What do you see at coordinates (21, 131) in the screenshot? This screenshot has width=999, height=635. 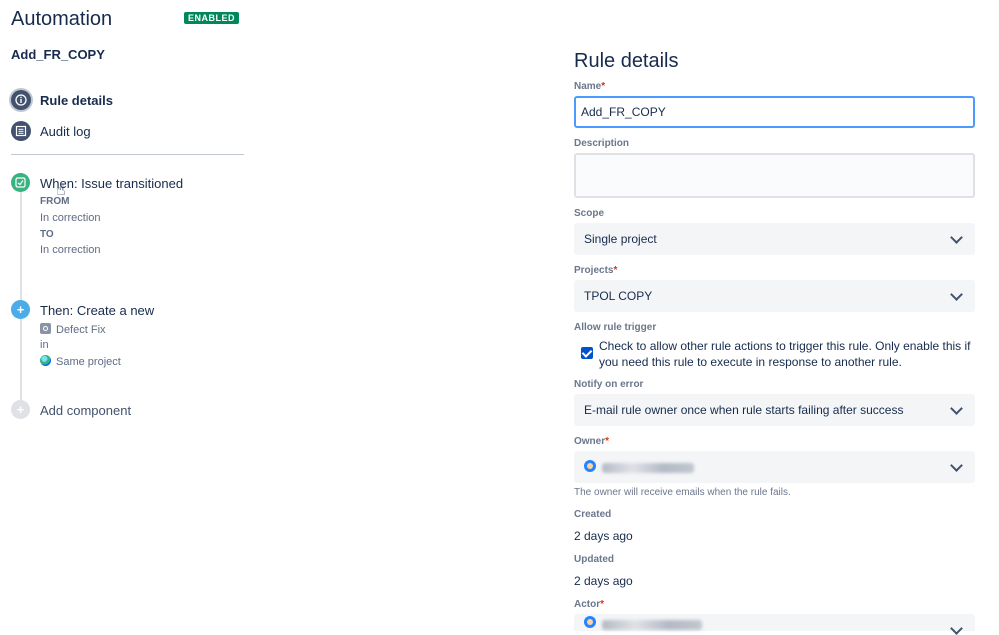 I see `list-icon` at bounding box center [21, 131].